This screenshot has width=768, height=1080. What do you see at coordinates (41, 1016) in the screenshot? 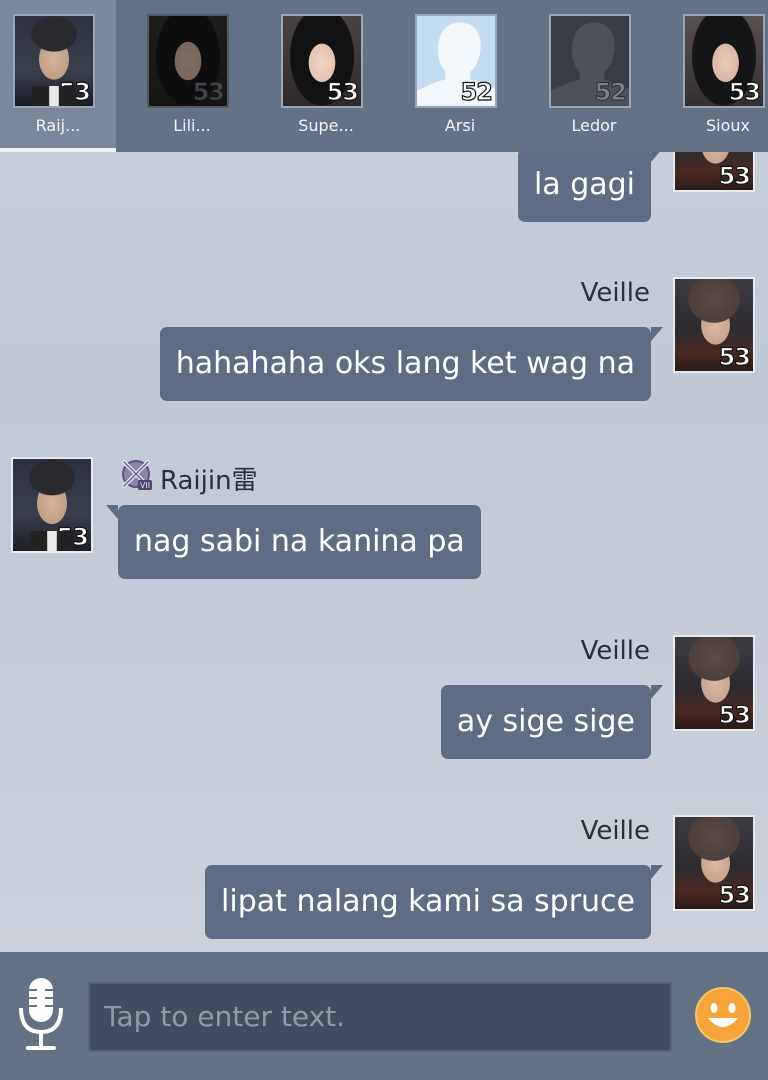
I see `microphone-icon` at bounding box center [41, 1016].